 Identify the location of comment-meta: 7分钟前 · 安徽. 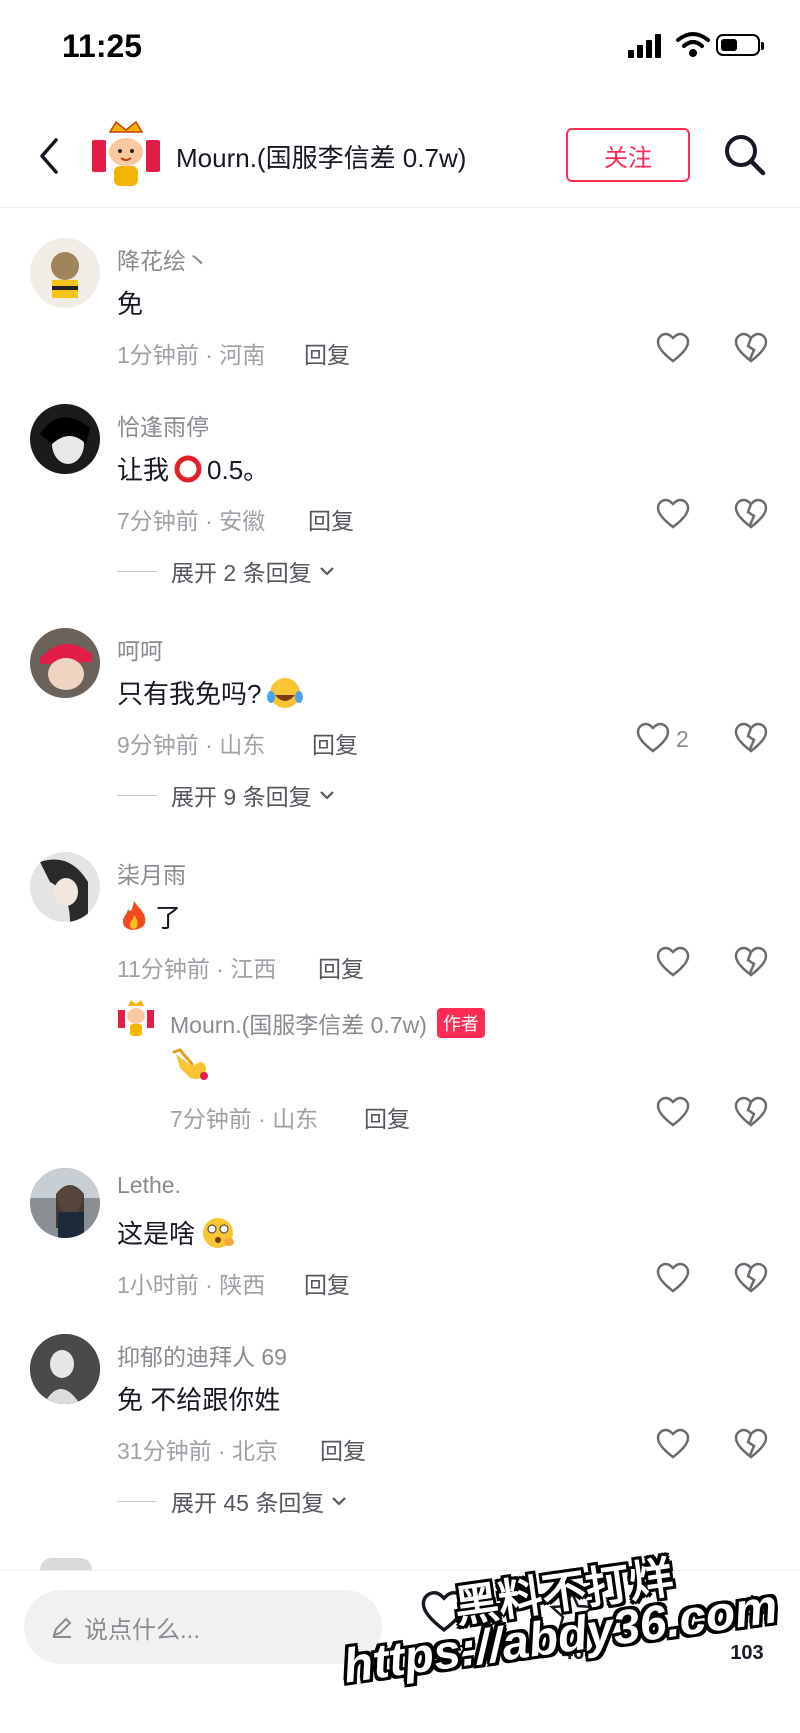
(191, 521).